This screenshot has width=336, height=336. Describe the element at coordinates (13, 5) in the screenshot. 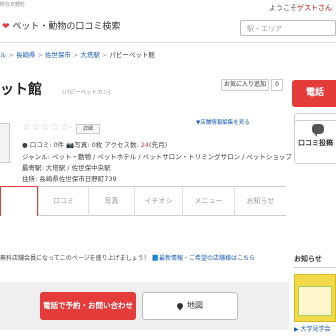

I see `header-toptext: 所在日野町` at that location.